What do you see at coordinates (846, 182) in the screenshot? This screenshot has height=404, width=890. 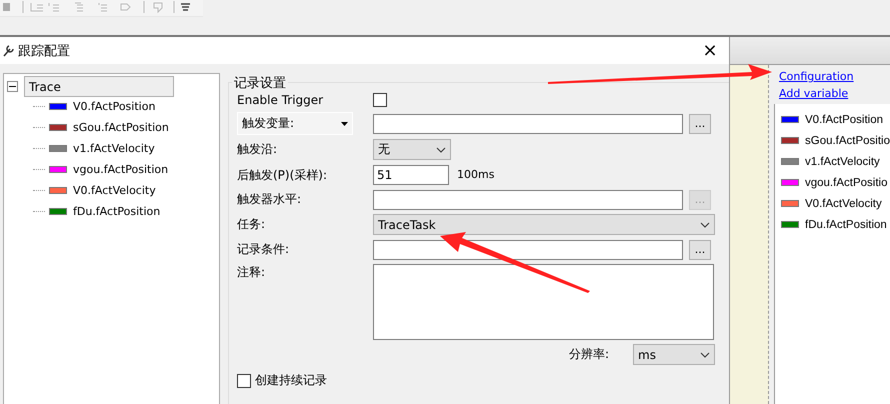 I see `legend-item: vgou.fActPositio` at bounding box center [846, 182].